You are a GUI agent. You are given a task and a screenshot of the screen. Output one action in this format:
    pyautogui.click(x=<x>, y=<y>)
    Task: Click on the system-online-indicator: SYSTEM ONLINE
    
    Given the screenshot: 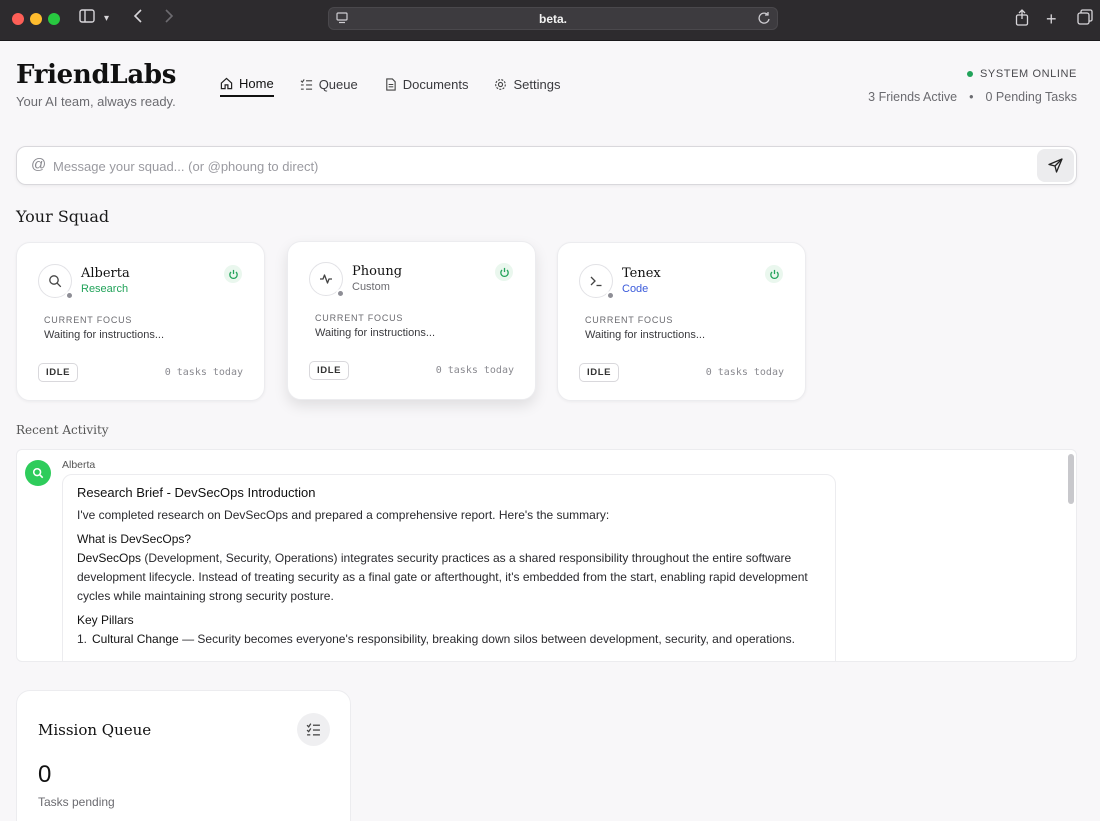 What is the action you would take?
    pyautogui.click(x=972, y=74)
    